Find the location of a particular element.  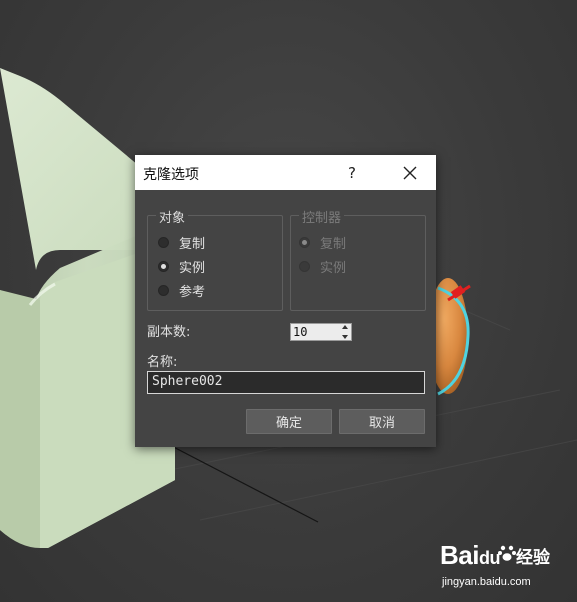

object-copy-radio: 复制 is located at coordinates (182, 242).